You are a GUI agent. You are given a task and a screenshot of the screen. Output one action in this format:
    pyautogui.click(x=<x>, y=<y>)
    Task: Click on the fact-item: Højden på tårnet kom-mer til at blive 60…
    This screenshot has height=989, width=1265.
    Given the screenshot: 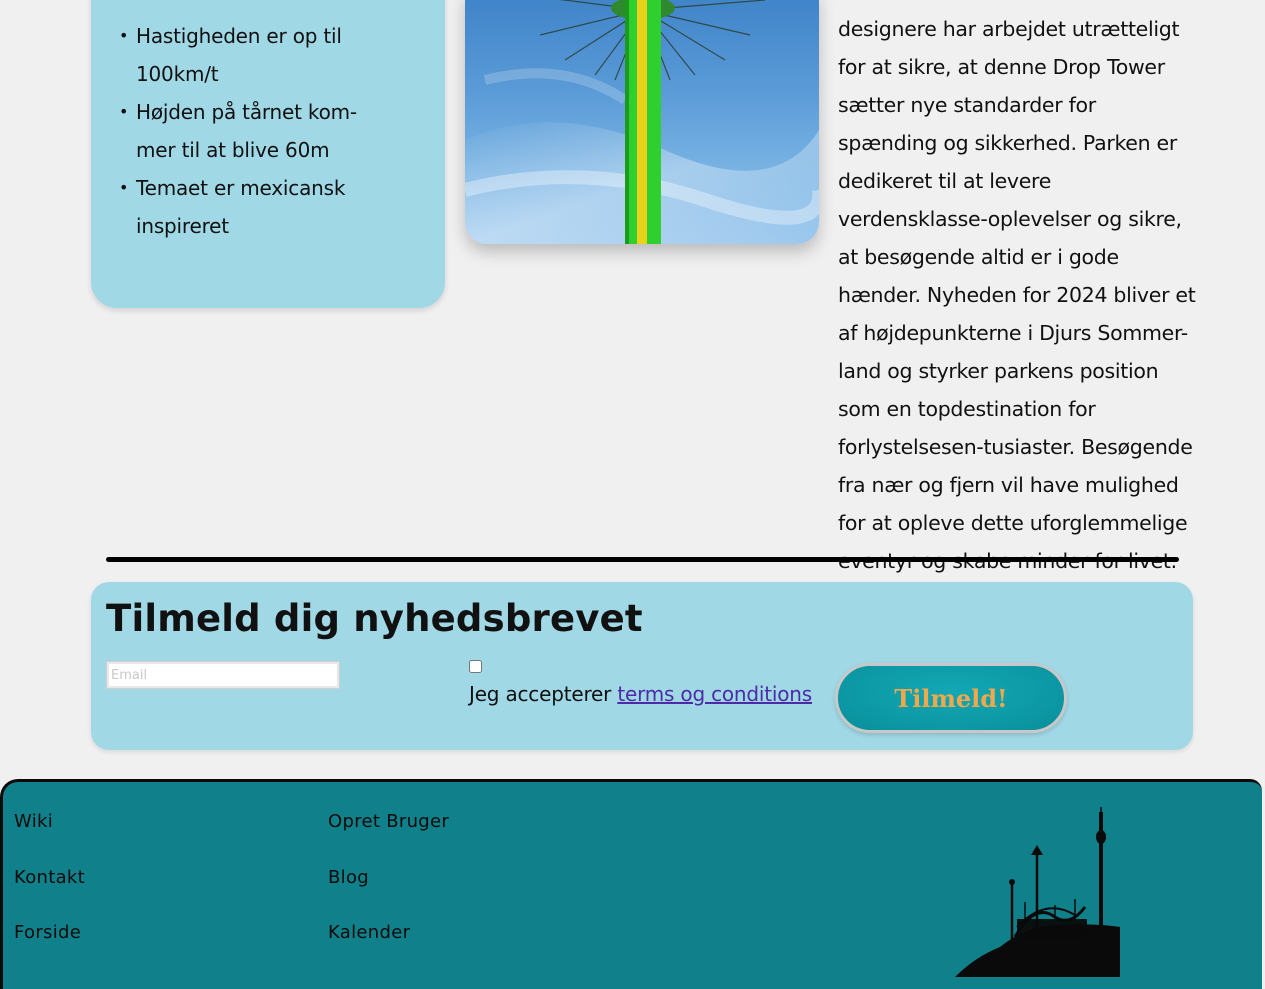 What is the action you would take?
    pyautogui.click(x=247, y=131)
    